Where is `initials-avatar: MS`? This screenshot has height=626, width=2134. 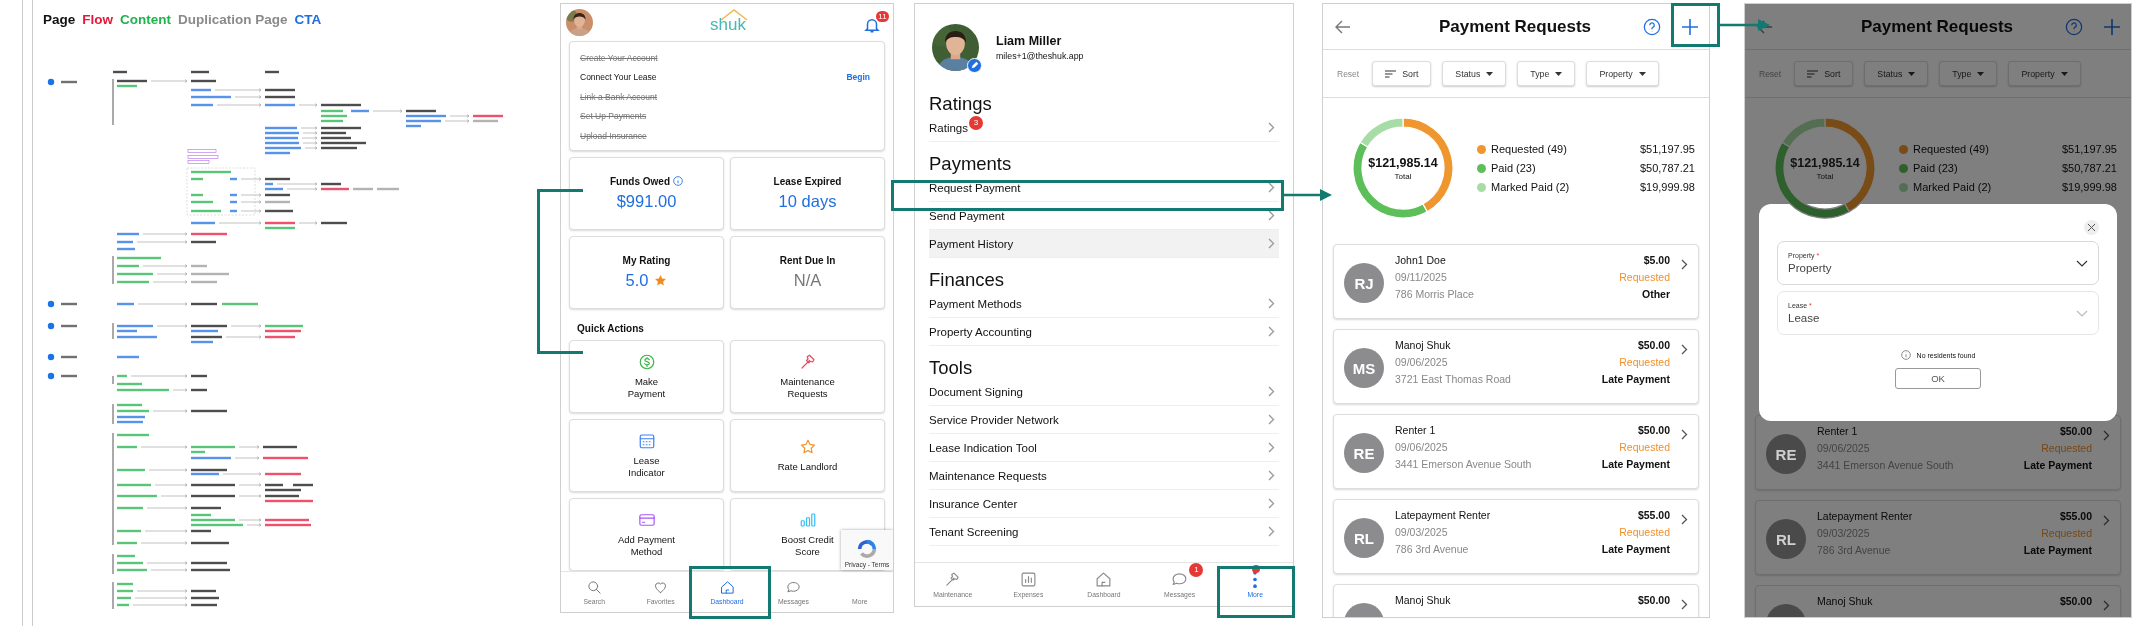
initials-avatar: MS is located at coordinates (1364, 368).